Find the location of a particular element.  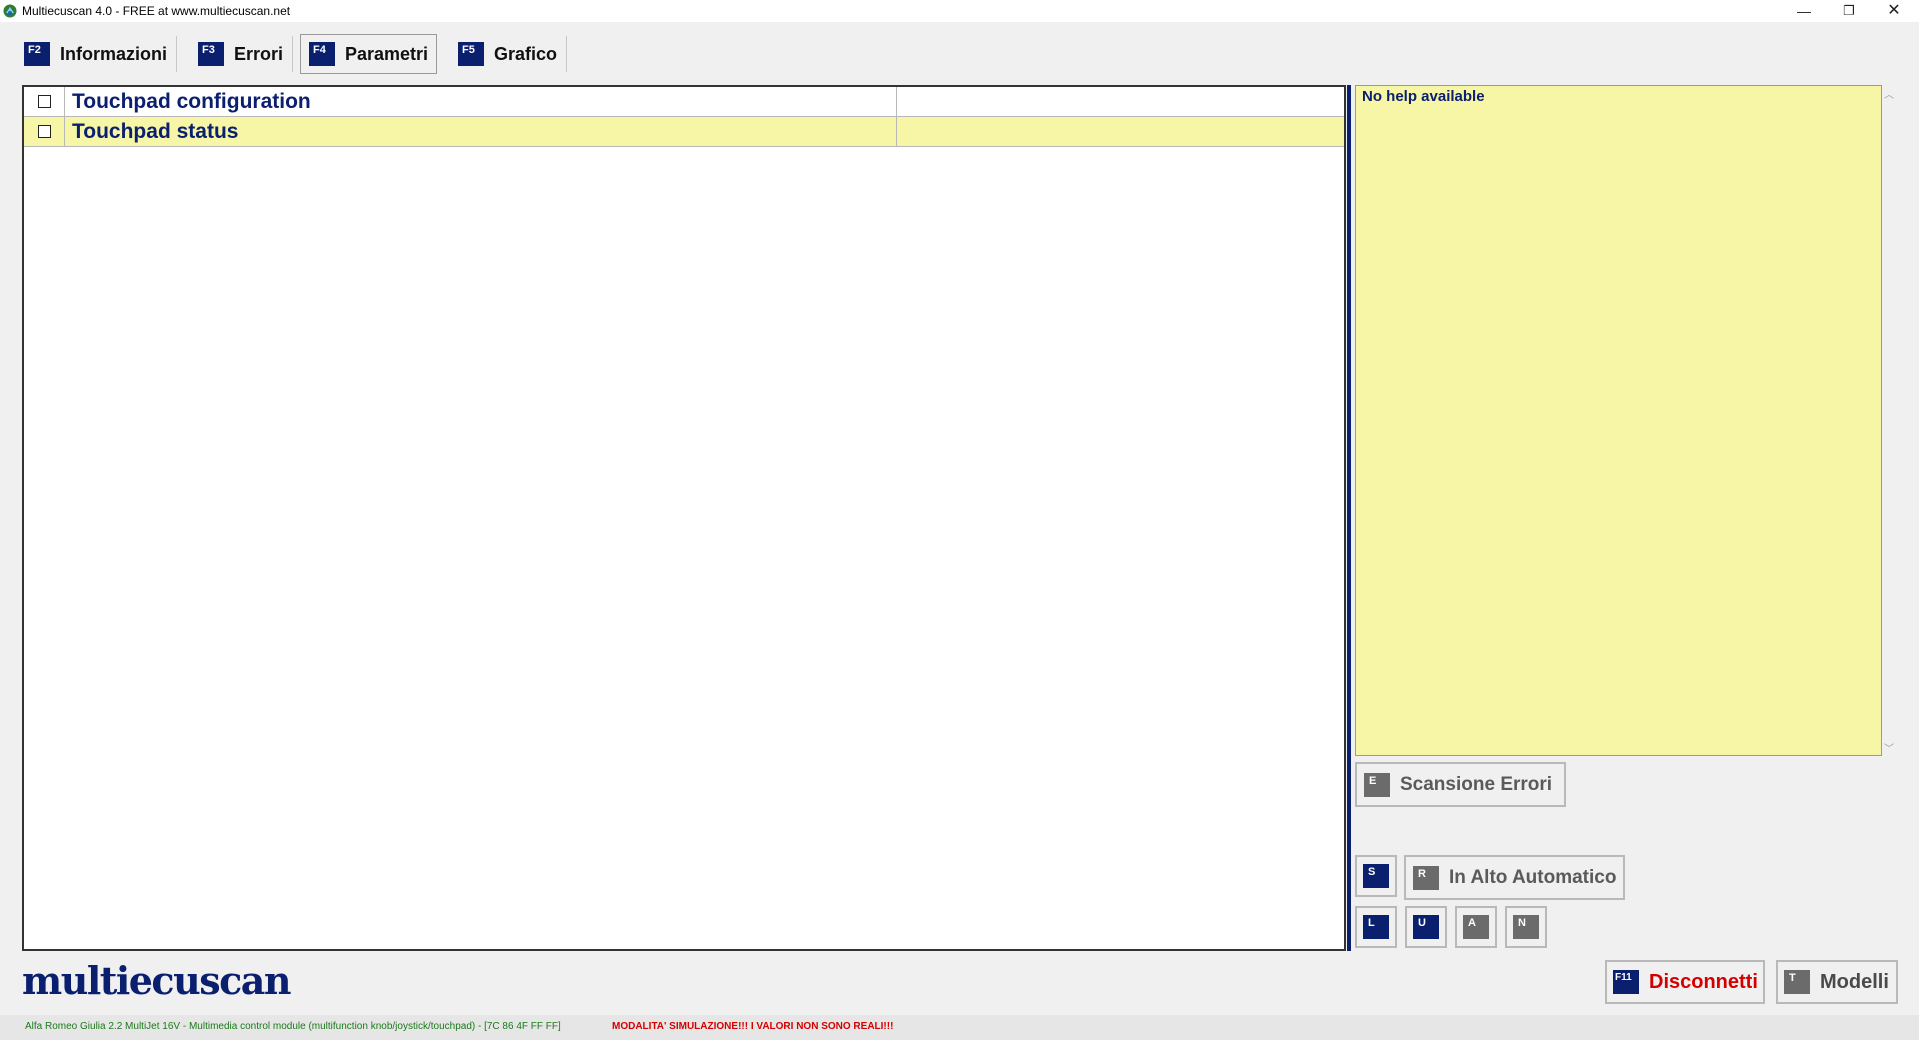

tab-grafico: F5 Grafico is located at coordinates (509, 54).